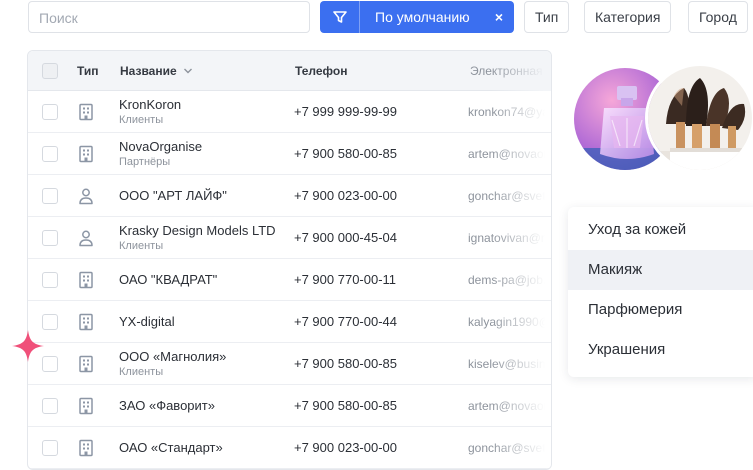 This screenshot has height=470, width=753. I want to click on category-menu-item: Уход за кожей, so click(660, 230).